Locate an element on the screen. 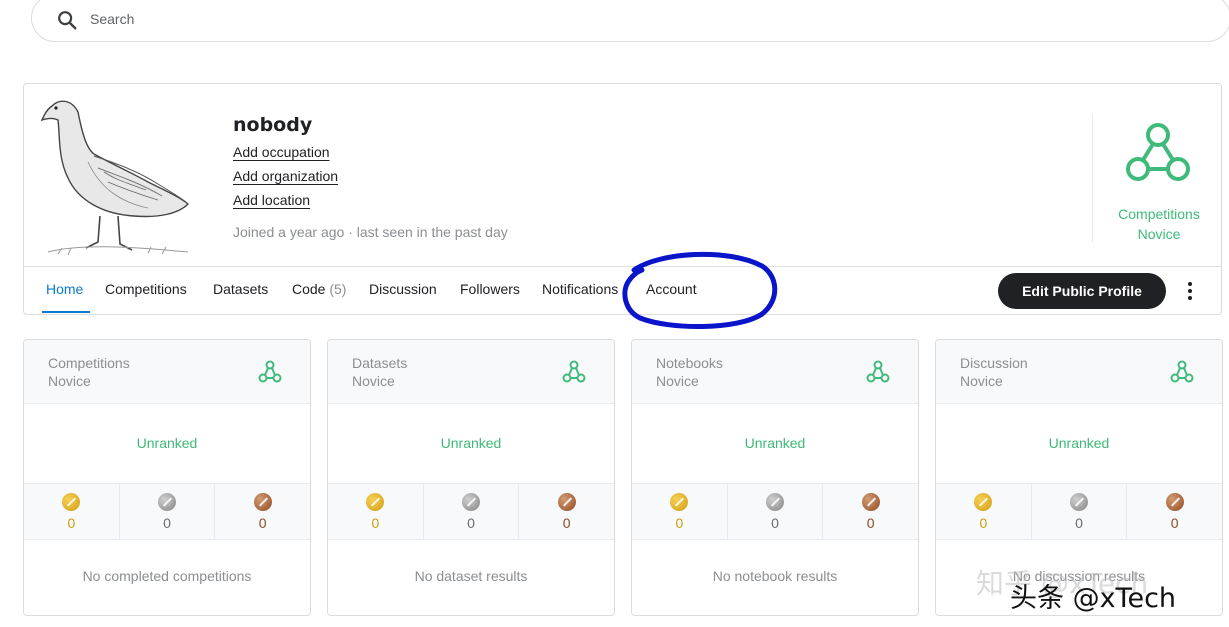 This screenshot has width=1229, height=627. search-icon is located at coordinates (67, 20).